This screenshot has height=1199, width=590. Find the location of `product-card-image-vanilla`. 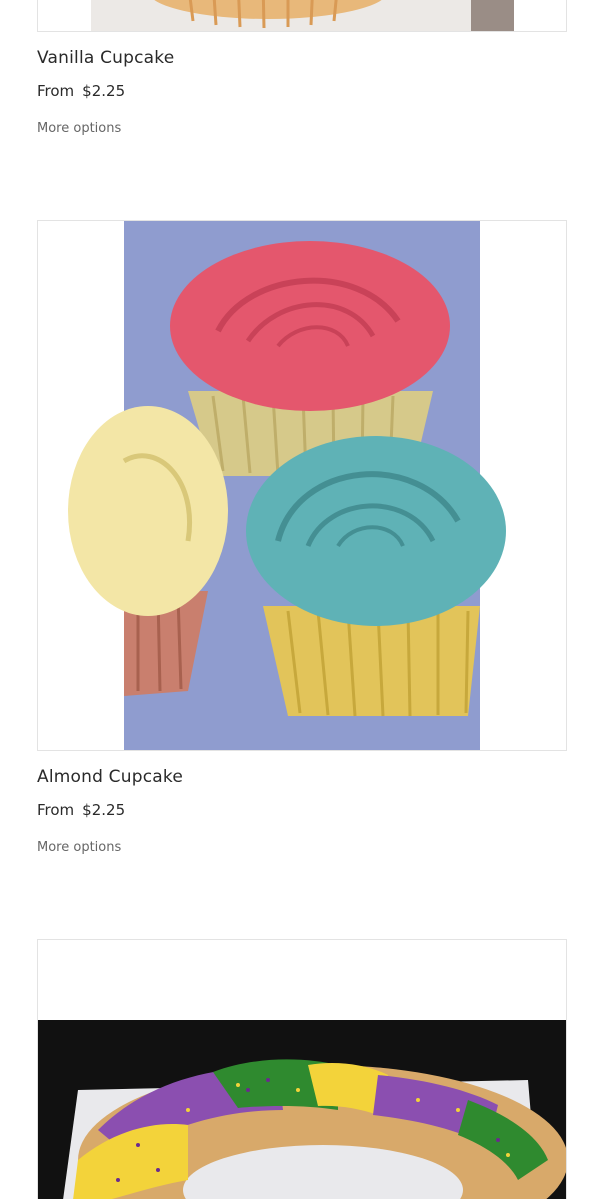

product-card-image-vanilla is located at coordinates (302, 16).